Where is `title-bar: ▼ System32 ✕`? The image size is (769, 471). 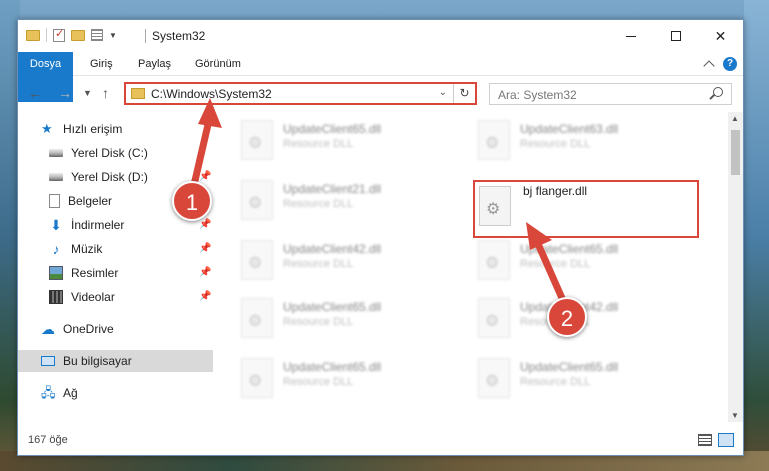 title-bar: ▼ System32 ✕ is located at coordinates (380, 36).